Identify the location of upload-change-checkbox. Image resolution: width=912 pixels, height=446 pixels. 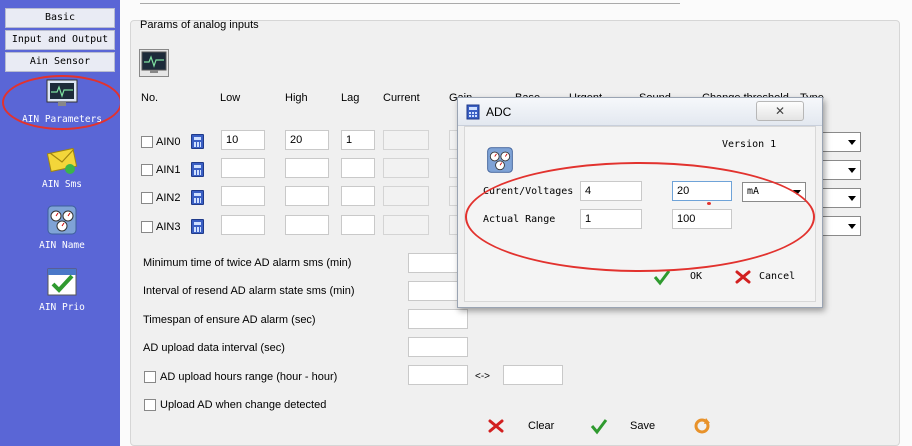
(150, 405).